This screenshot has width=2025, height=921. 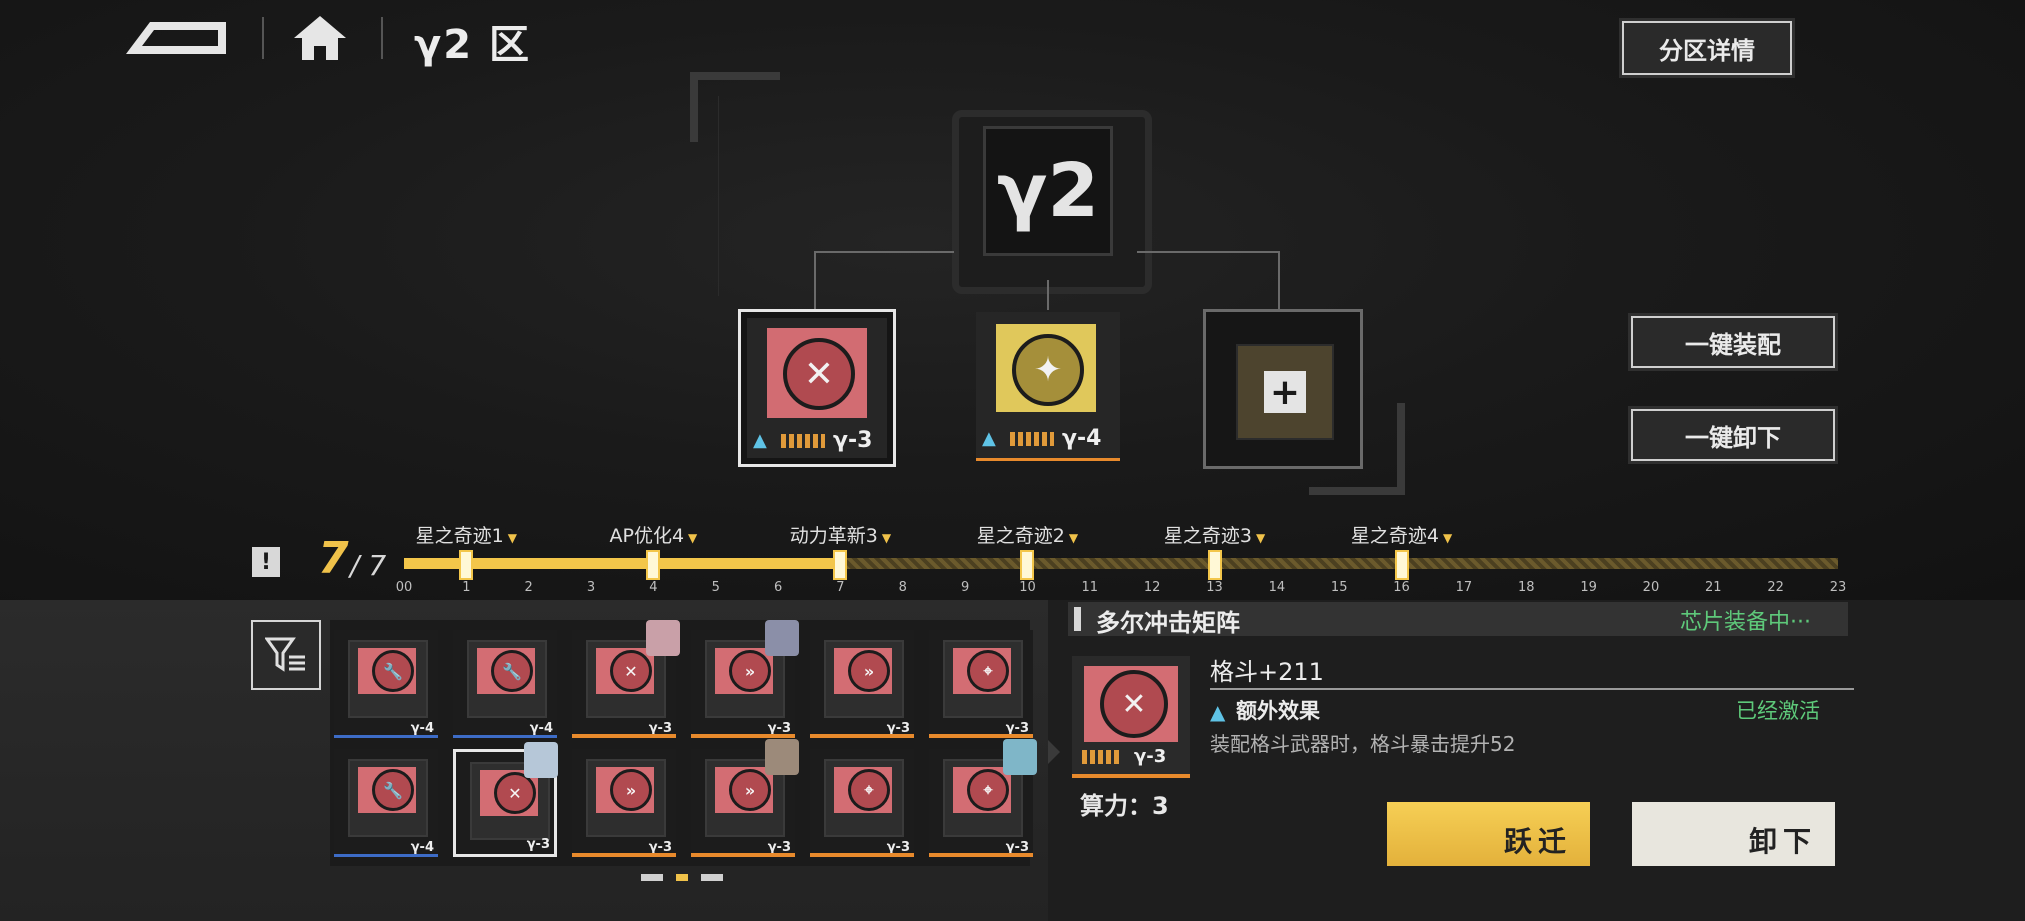 I want to click on slot-chip: ✦ ▲ γ-4, so click(x=1048, y=385).